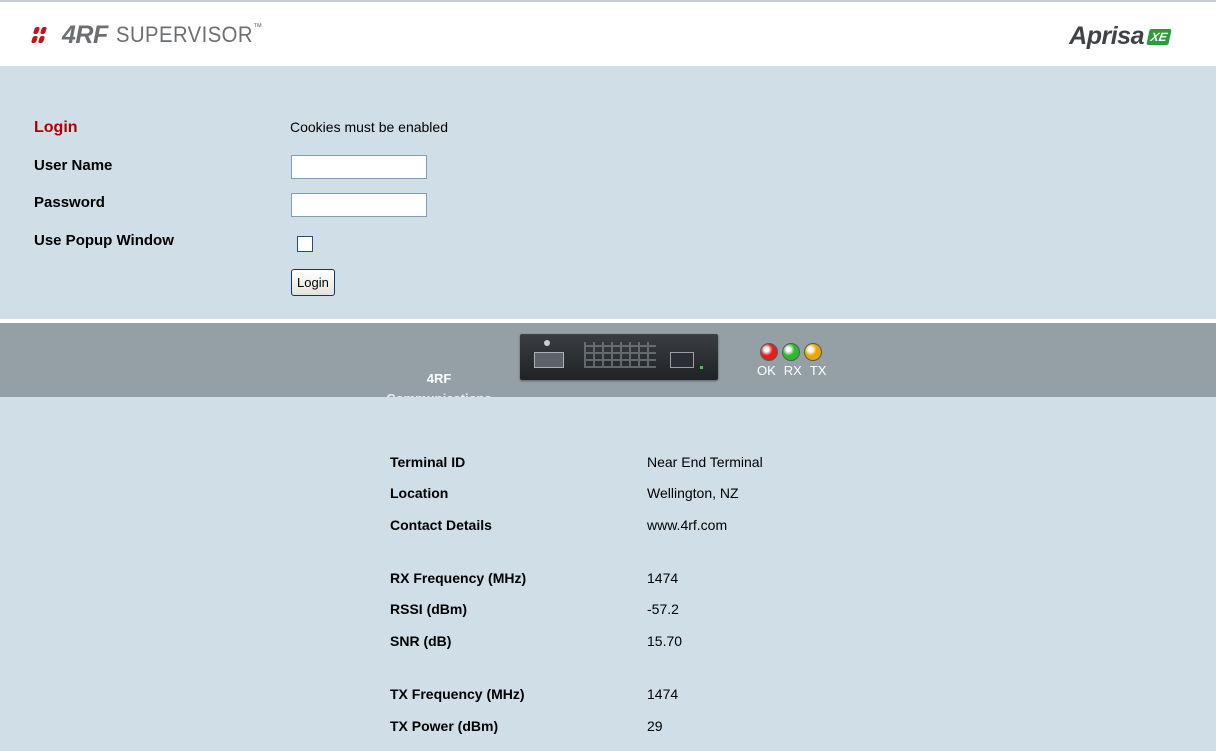 The width and height of the screenshot is (1216, 751). Describe the element at coordinates (818, 370) in the screenshot. I see `tx-led-label: TX` at that location.